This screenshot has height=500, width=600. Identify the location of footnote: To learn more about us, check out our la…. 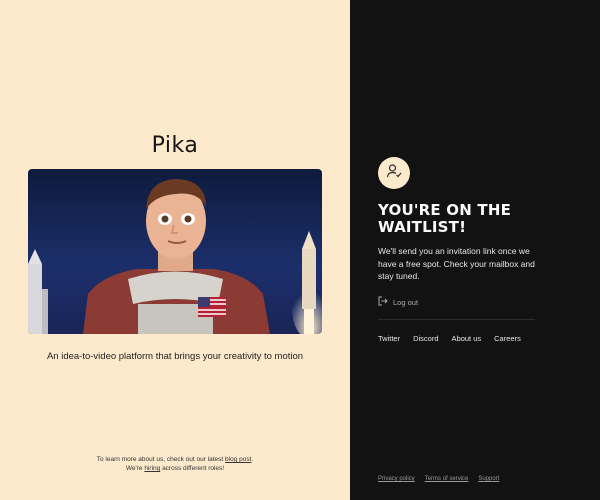
(175, 464).